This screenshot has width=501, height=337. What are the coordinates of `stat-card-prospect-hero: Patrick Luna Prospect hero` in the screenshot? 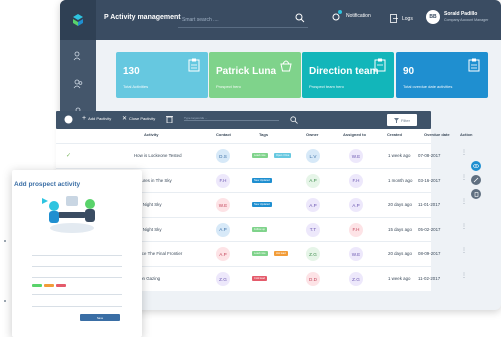 It's located at (255, 75).